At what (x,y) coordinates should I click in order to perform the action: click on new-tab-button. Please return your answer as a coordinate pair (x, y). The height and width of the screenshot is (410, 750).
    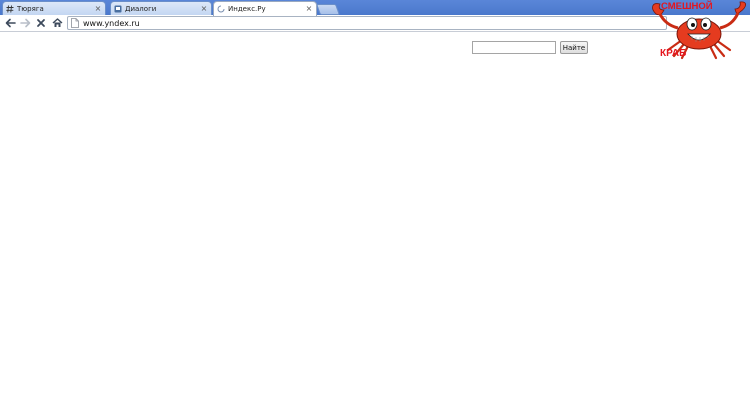
    Looking at the image, I should click on (328, 9).